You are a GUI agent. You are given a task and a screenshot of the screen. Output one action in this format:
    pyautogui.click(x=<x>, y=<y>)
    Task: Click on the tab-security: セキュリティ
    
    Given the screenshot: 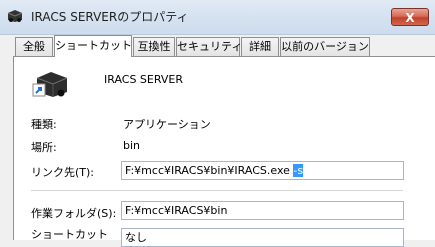 What is the action you would take?
    pyautogui.click(x=209, y=46)
    